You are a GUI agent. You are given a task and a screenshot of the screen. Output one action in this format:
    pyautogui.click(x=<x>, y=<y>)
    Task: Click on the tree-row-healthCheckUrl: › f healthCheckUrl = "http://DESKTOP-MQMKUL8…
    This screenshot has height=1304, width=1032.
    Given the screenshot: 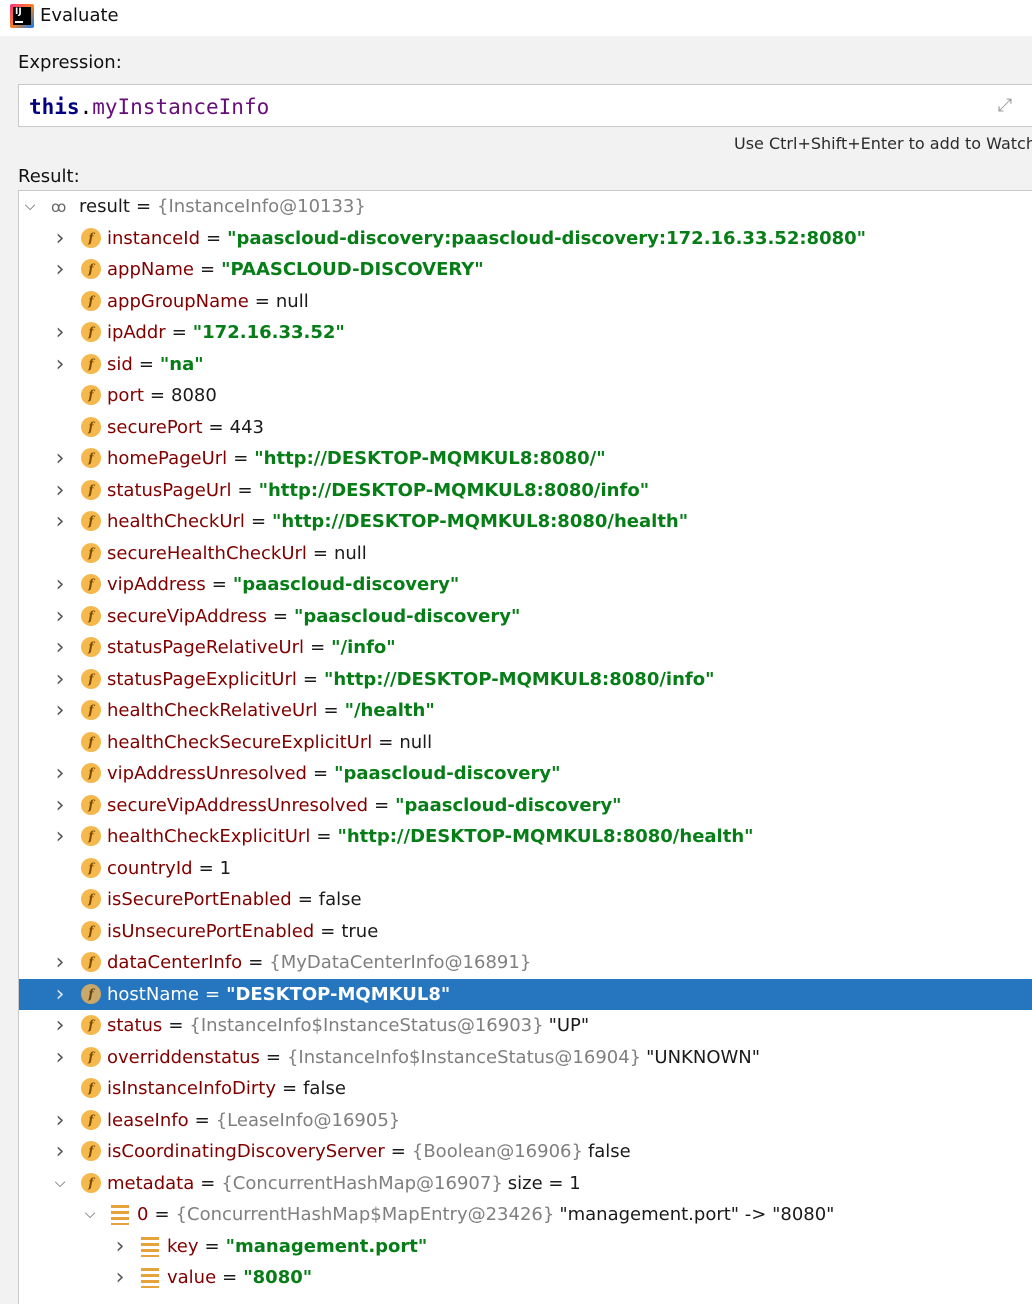 What is the action you would take?
    pyautogui.click(x=525, y=521)
    